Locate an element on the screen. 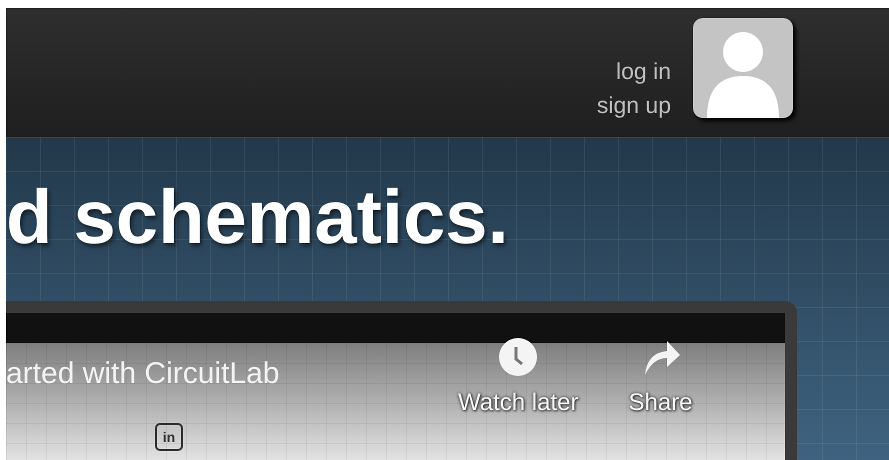 This screenshot has width=889, height=460. header-link: log in is located at coordinates (643, 71).